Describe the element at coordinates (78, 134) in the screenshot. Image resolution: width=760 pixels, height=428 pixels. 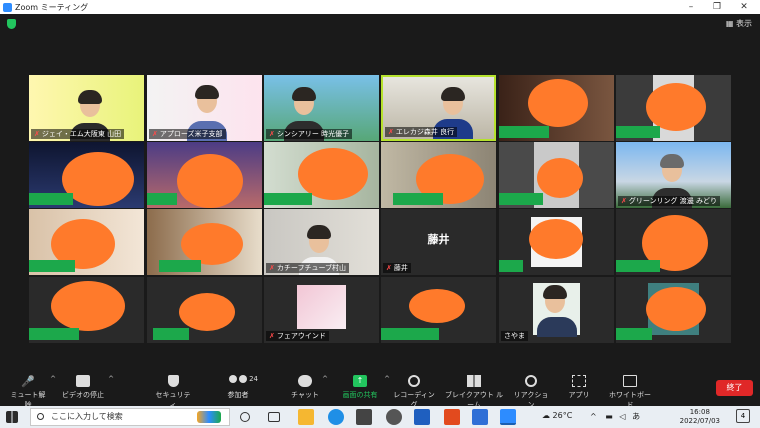
I see `participant-name: ✗ ジェイ・エム大阪東 山田` at that location.